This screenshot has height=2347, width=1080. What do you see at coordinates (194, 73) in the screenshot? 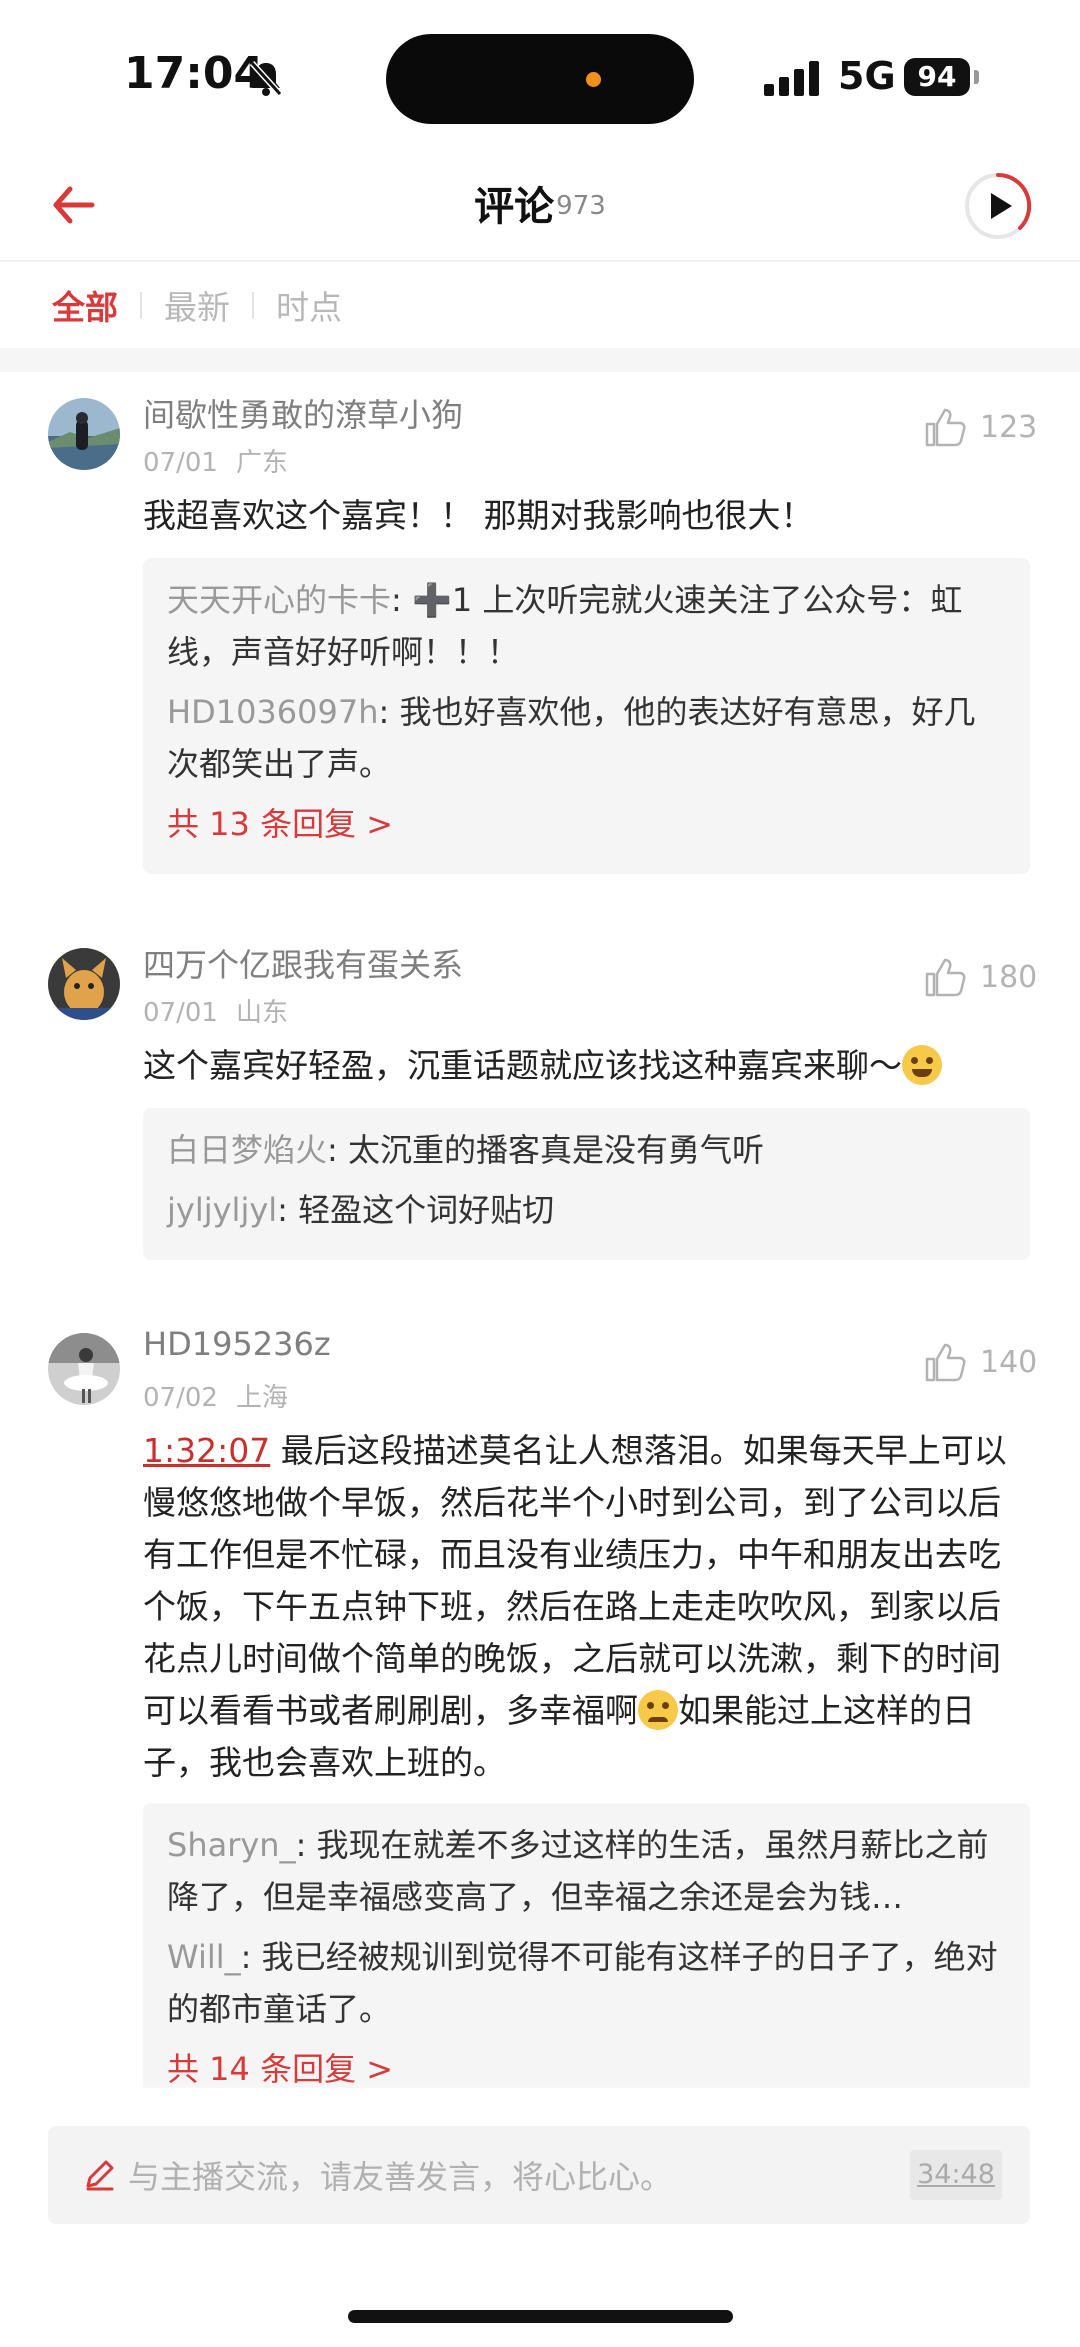
I see `status-time: 17:04` at bounding box center [194, 73].